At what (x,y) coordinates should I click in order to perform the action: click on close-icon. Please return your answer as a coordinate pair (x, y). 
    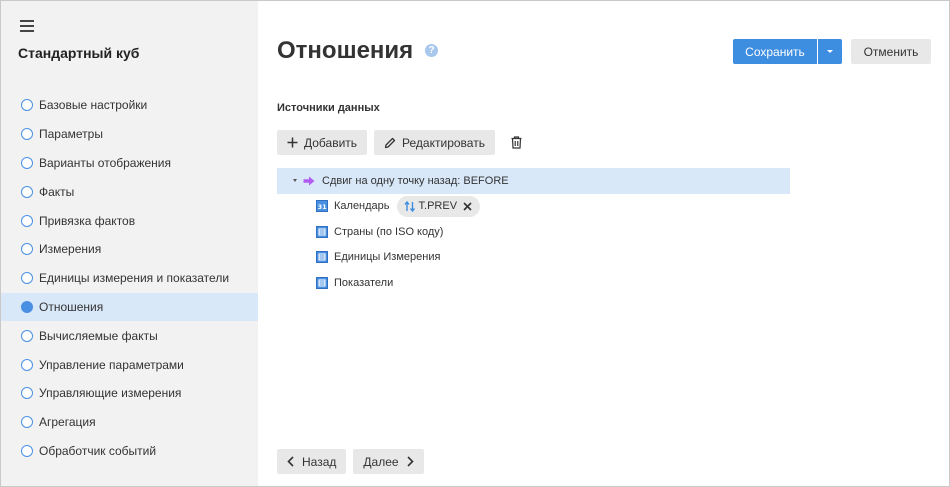
    Looking at the image, I should click on (467, 206).